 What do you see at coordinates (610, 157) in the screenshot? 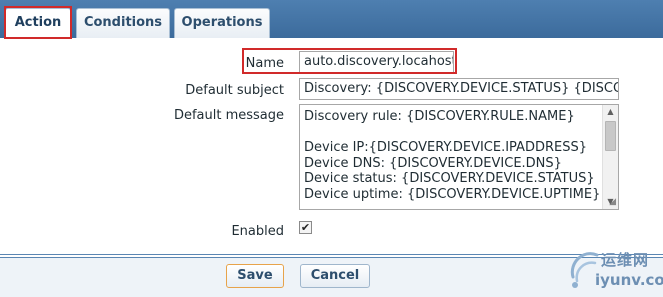
I see `message-scrollbar: ▲ ▼` at bounding box center [610, 157].